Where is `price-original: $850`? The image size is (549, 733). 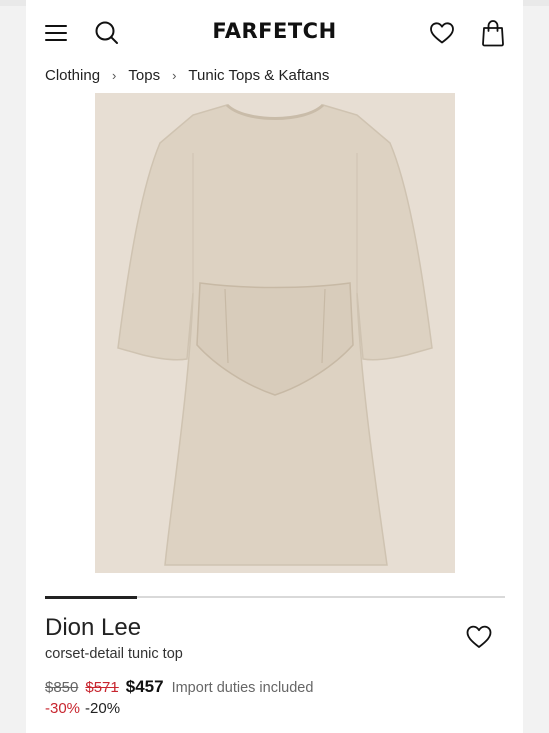 price-original: $850 is located at coordinates (62, 687).